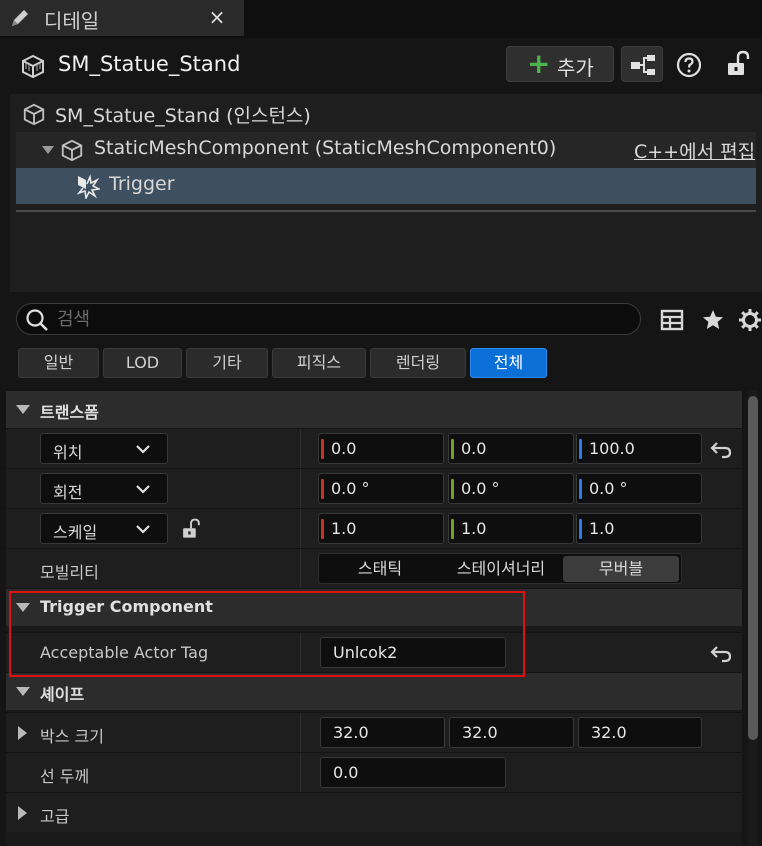 The width and height of the screenshot is (762, 846). What do you see at coordinates (267, 634) in the screenshot?
I see `highlight-box` at bounding box center [267, 634].